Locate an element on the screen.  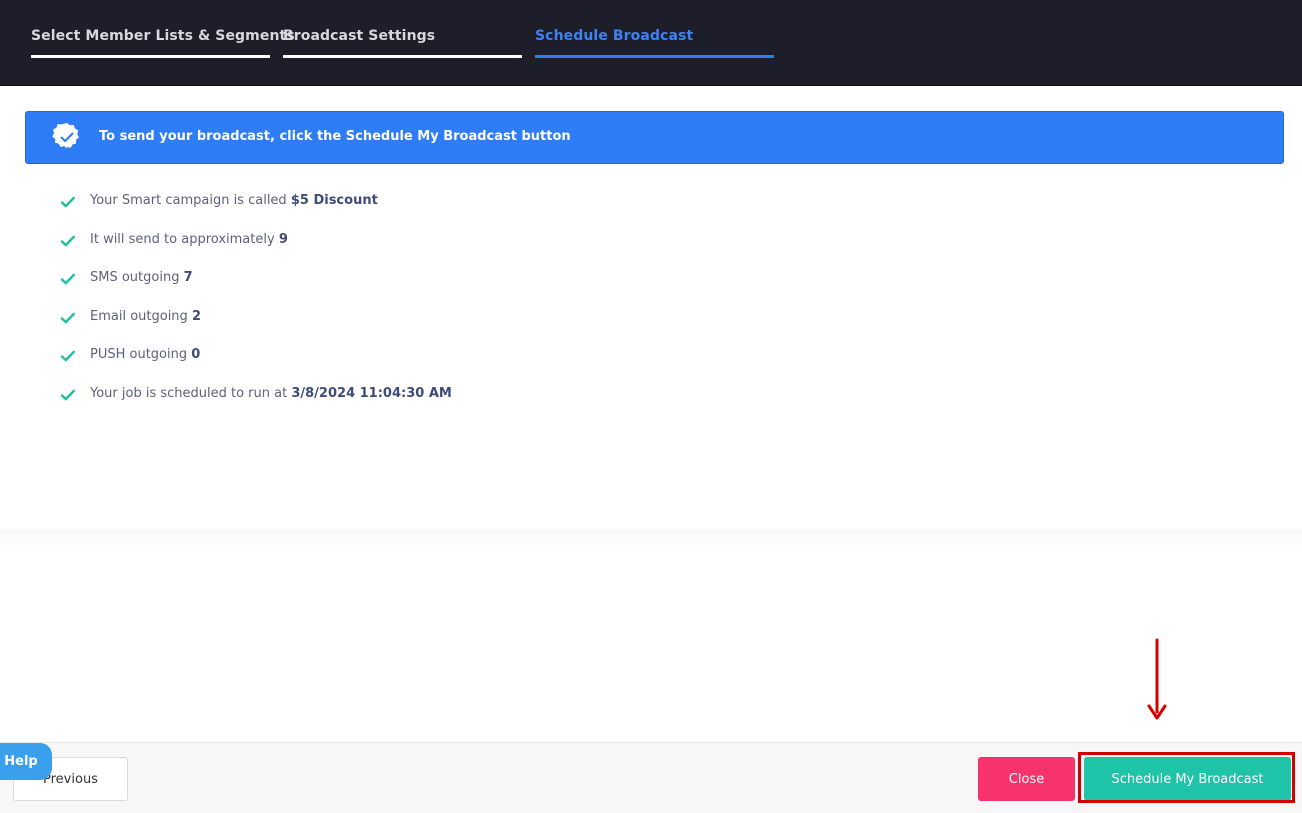
tab-label: Broadcast Settings is located at coordinates (359, 36).